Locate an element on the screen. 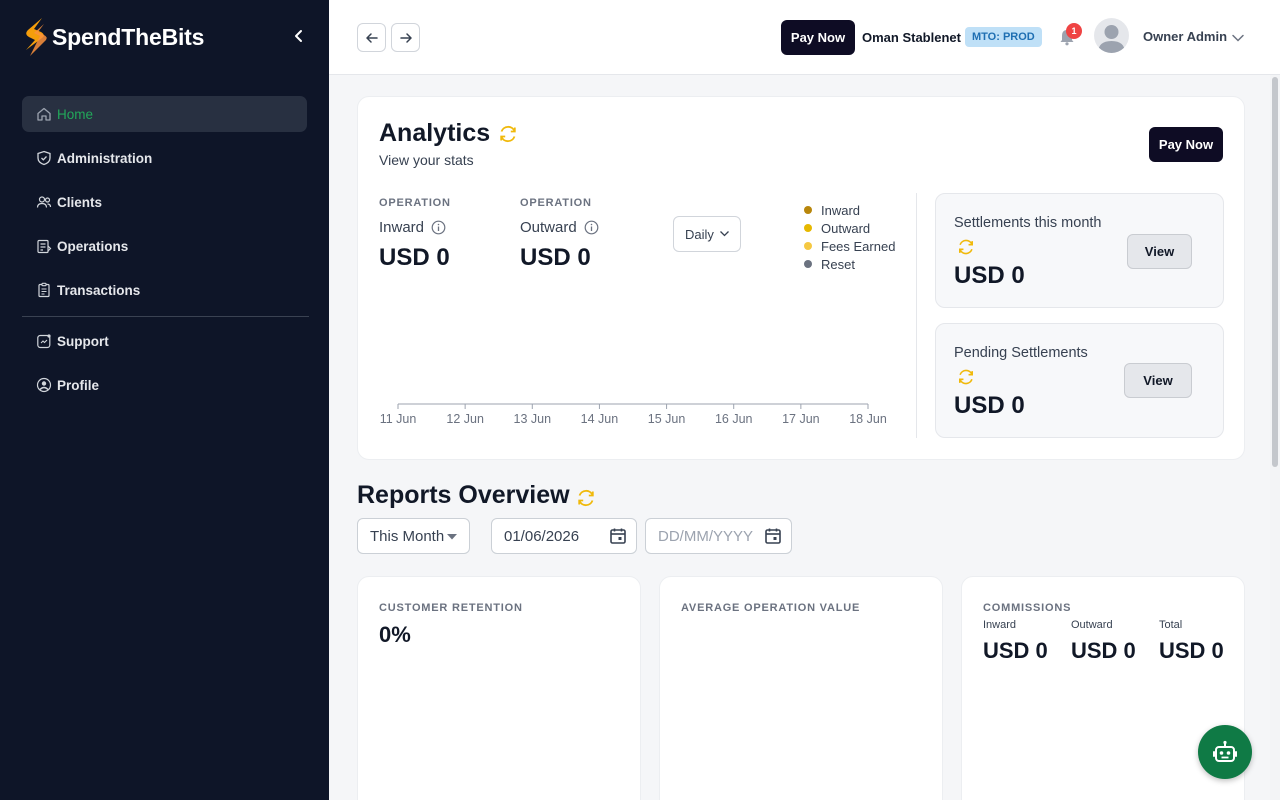 Image resolution: width=1280 pixels, height=800 pixels. customer-retention-value: 0% is located at coordinates (395, 634).